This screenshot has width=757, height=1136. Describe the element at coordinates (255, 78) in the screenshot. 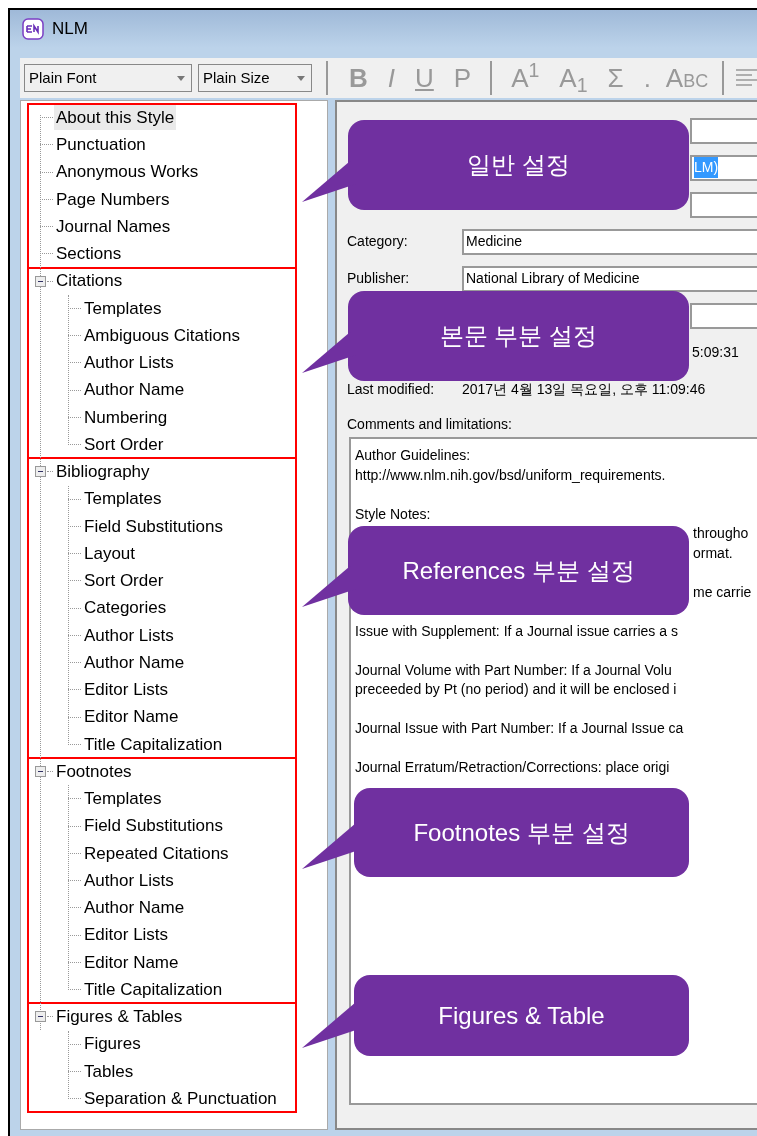

I see `dropdown: Plain Size` at that location.